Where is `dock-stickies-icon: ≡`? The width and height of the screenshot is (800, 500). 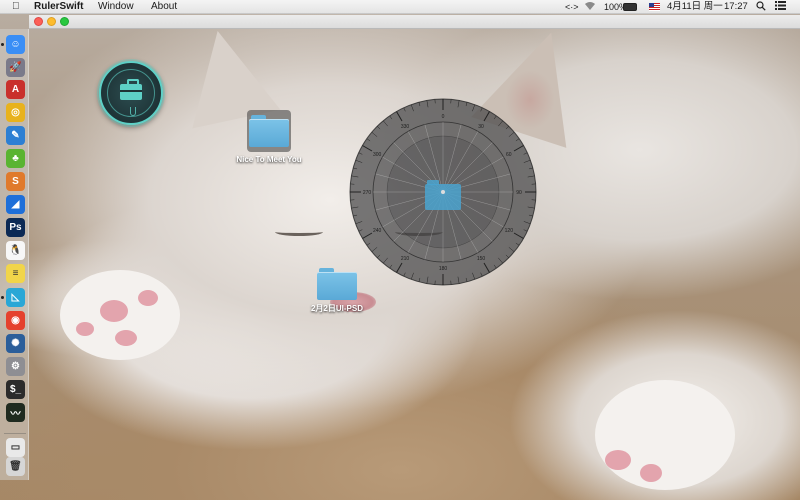 dock-stickies-icon: ≡ is located at coordinates (15, 273).